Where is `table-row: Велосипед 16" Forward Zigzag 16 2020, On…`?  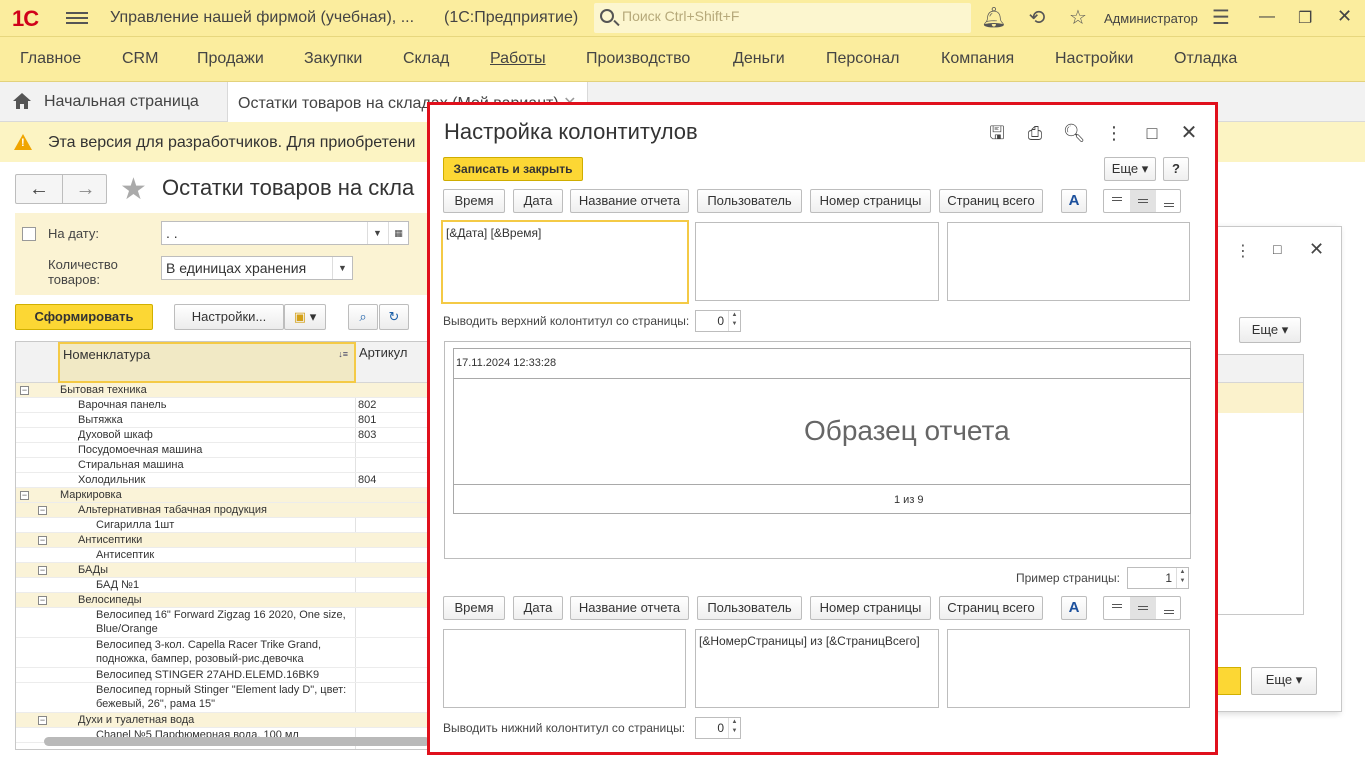 table-row: Велосипед 16" Forward Zigzag 16 2020, On… is located at coordinates (222, 623).